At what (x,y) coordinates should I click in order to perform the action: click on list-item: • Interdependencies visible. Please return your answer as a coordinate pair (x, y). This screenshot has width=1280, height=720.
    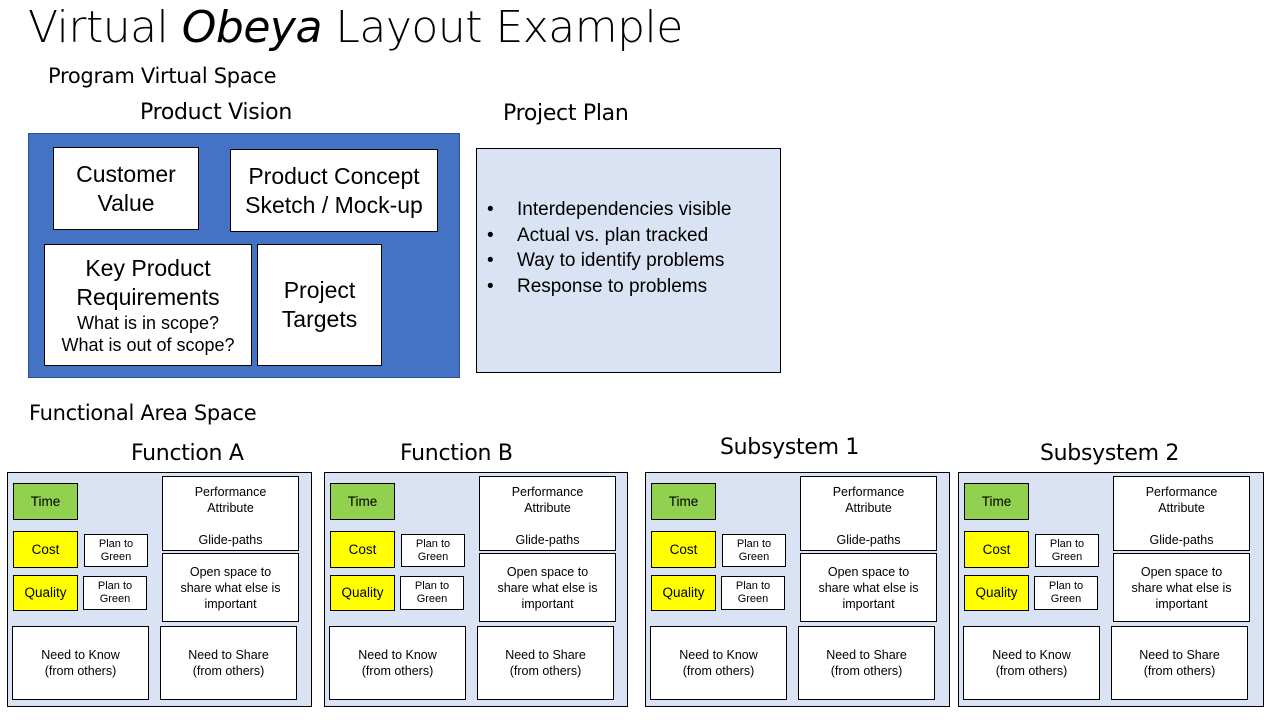
    Looking at the image, I should click on (609, 210).